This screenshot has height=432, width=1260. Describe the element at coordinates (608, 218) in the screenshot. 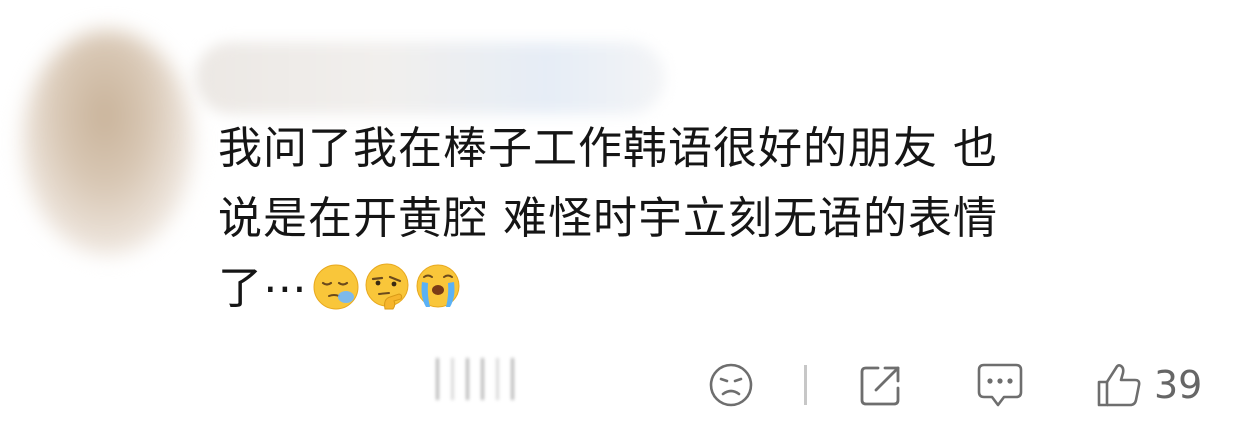

I see `comment-line-2: 说是在开黄腔 难怪时宇立刻无语的表情` at that location.